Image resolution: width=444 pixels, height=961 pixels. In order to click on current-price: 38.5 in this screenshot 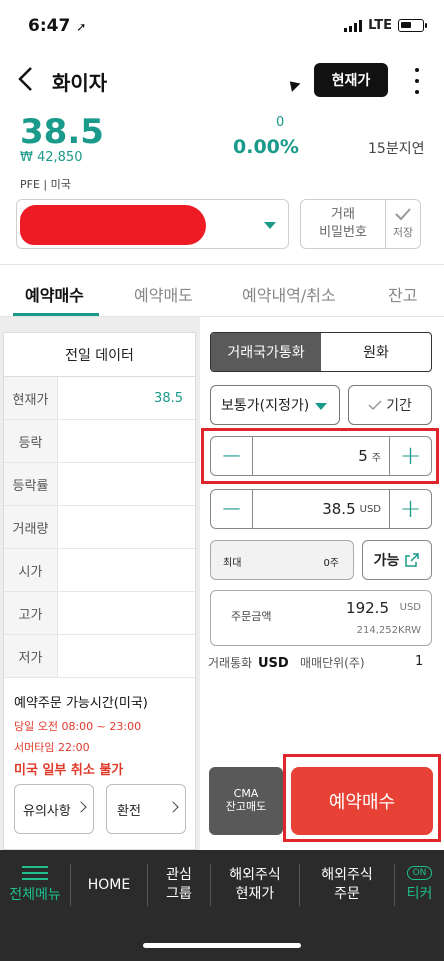, I will do `click(62, 132)`.